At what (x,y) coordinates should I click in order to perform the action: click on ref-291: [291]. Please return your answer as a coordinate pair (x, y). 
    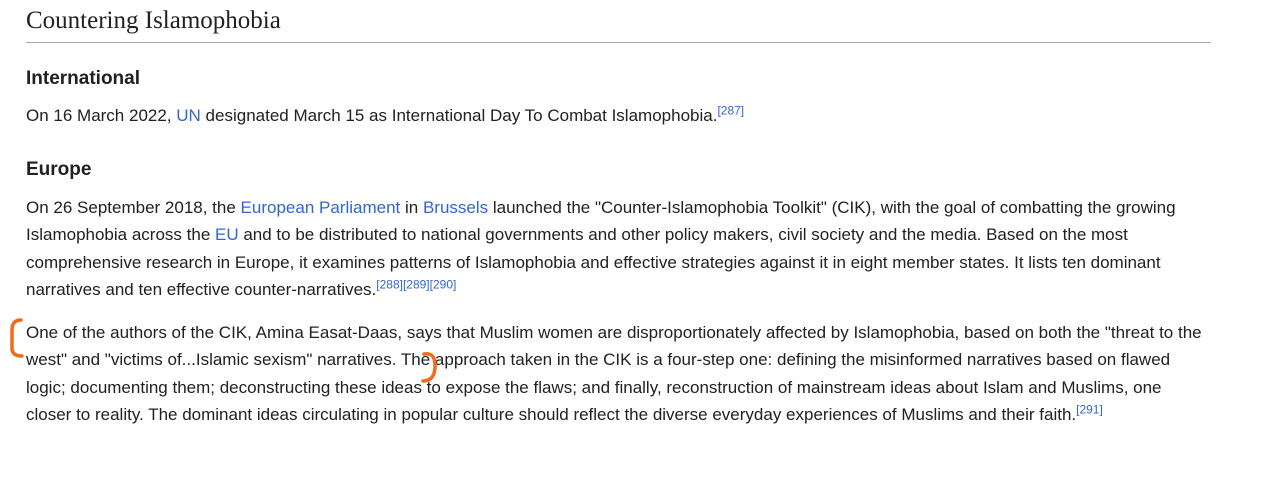
    Looking at the image, I should click on (1089, 409).